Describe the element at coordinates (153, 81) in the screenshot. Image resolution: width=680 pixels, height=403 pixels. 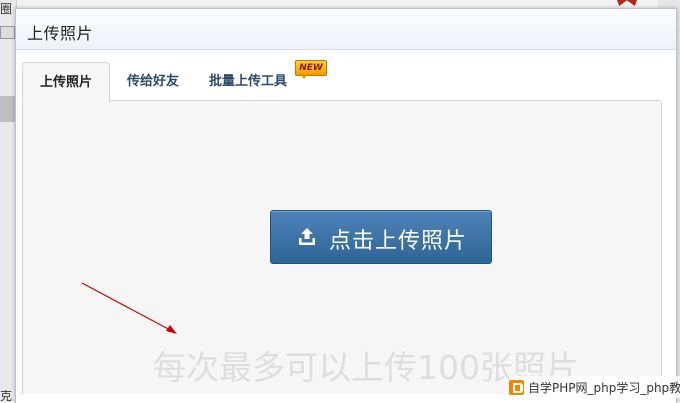
I see `tab-send-to-friend: 传给好友` at that location.